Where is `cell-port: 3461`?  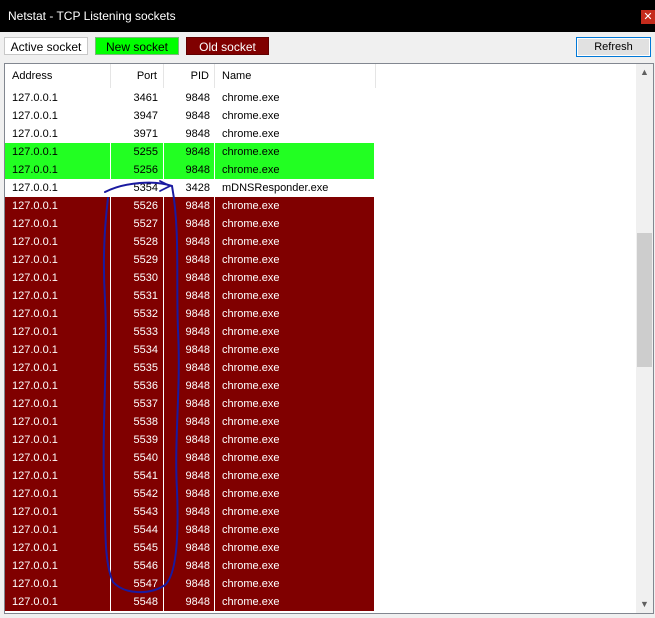
cell-port: 3461 is located at coordinates (145, 98).